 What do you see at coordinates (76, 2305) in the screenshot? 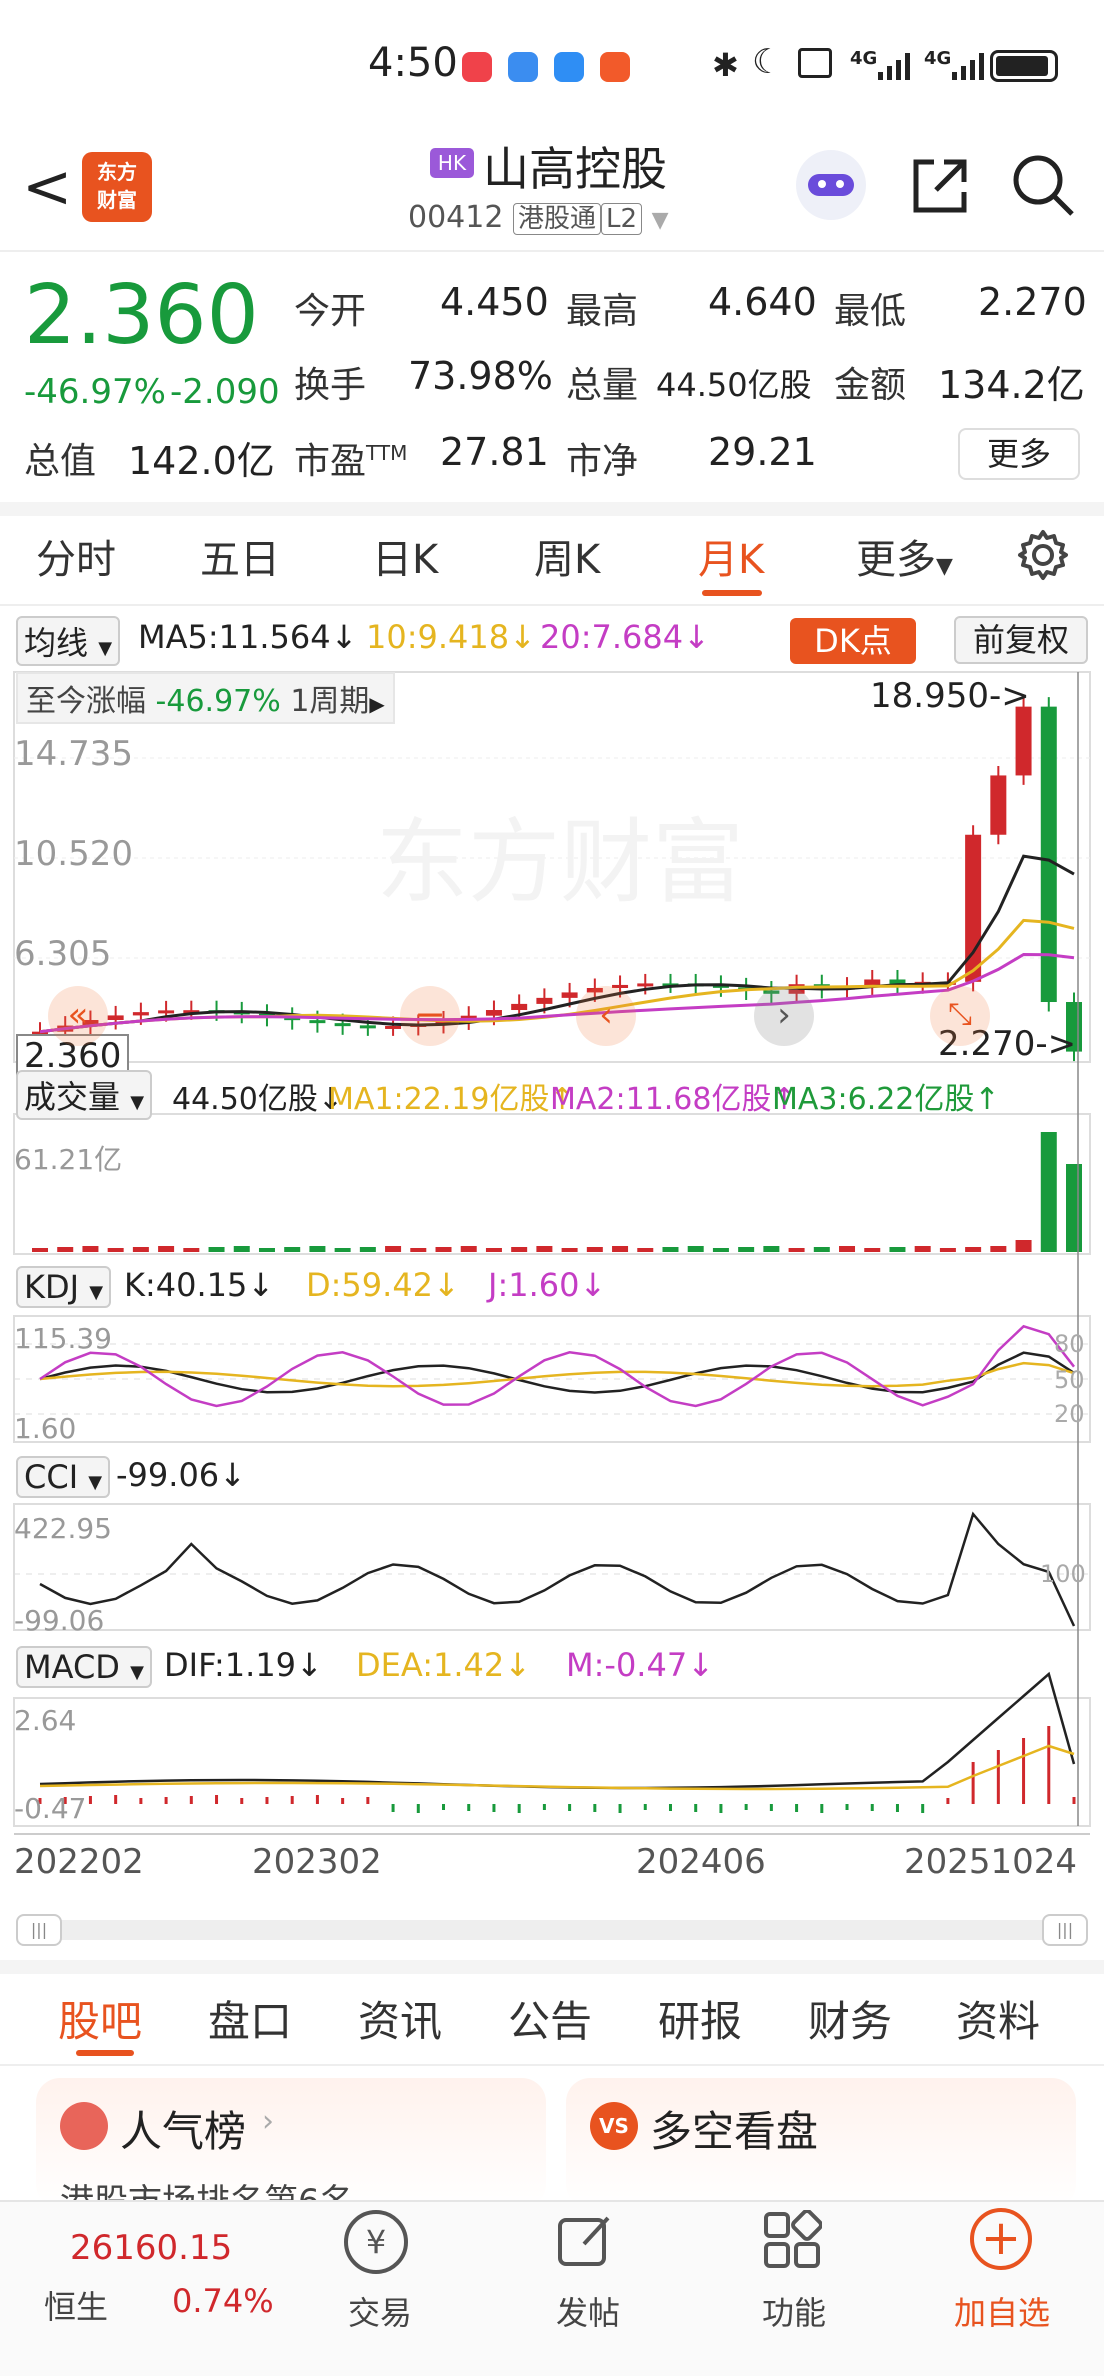
I see `index-name: 恒生` at bounding box center [76, 2305].